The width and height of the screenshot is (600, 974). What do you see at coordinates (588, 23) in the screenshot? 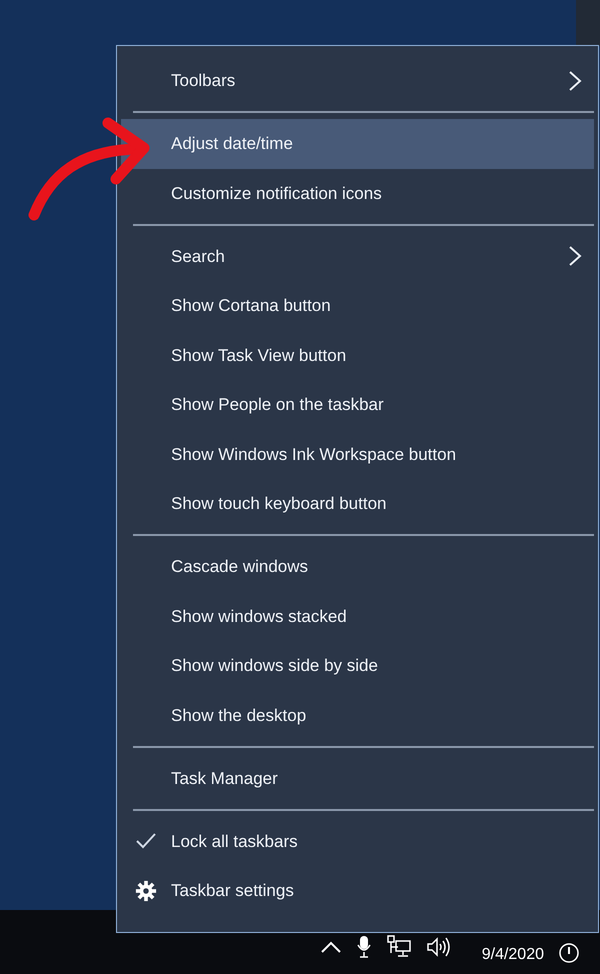
I see `window-edge` at bounding box center [588, 23].